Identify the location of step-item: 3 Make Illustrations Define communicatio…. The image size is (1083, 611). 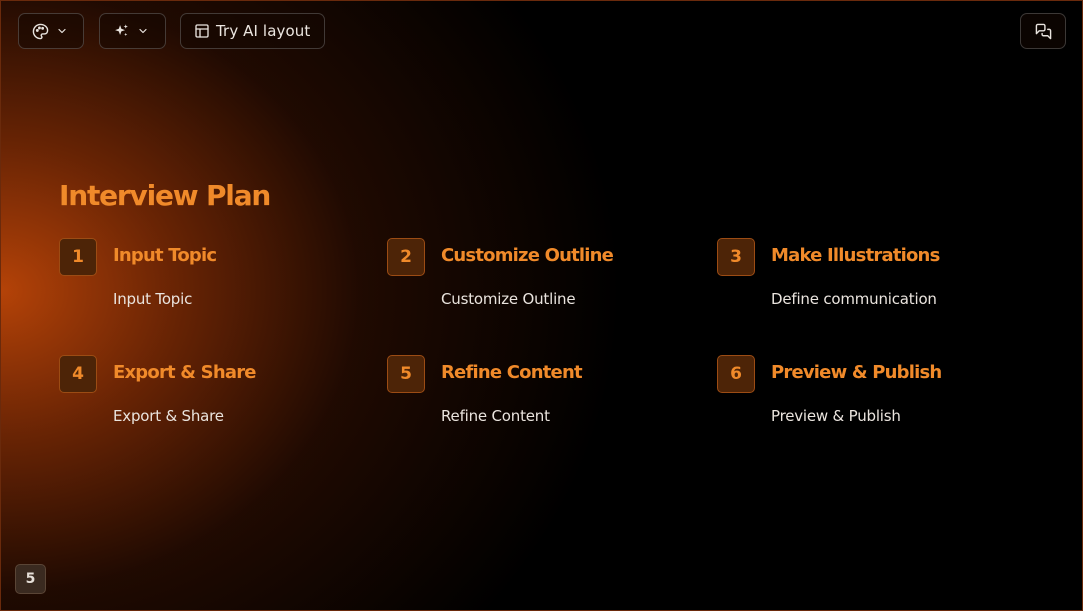
(867, 283).